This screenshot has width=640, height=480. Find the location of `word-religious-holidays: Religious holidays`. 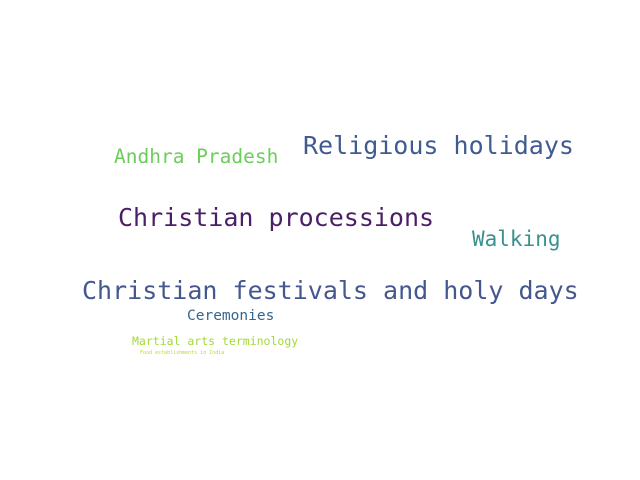

word-religious-holidays: Religious holidays is located at coordinates (438, 145).